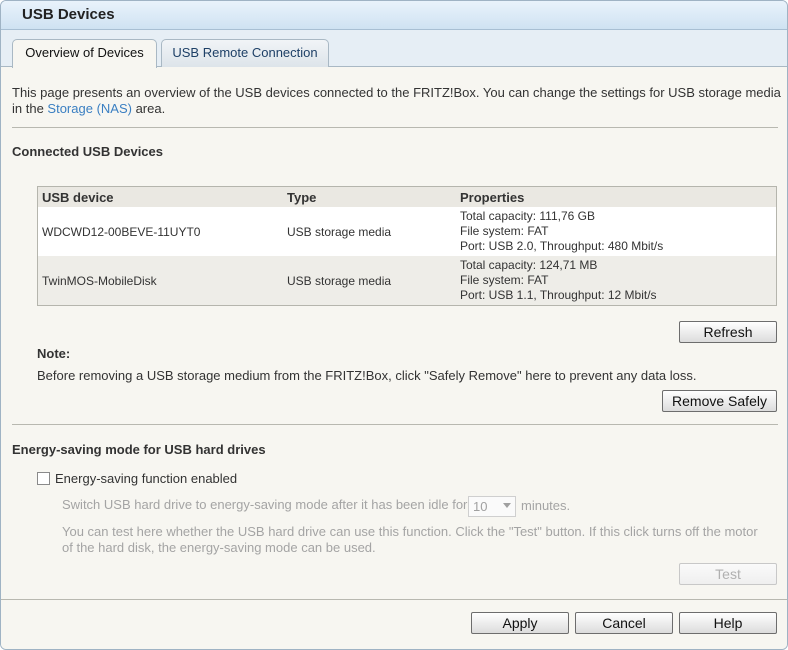 The height and width of the screenshot is (650, 788). What do you see at coordinates (54, 353) in the screenshot?
I see `note-title: Note:` at bounding box center [54, 353].